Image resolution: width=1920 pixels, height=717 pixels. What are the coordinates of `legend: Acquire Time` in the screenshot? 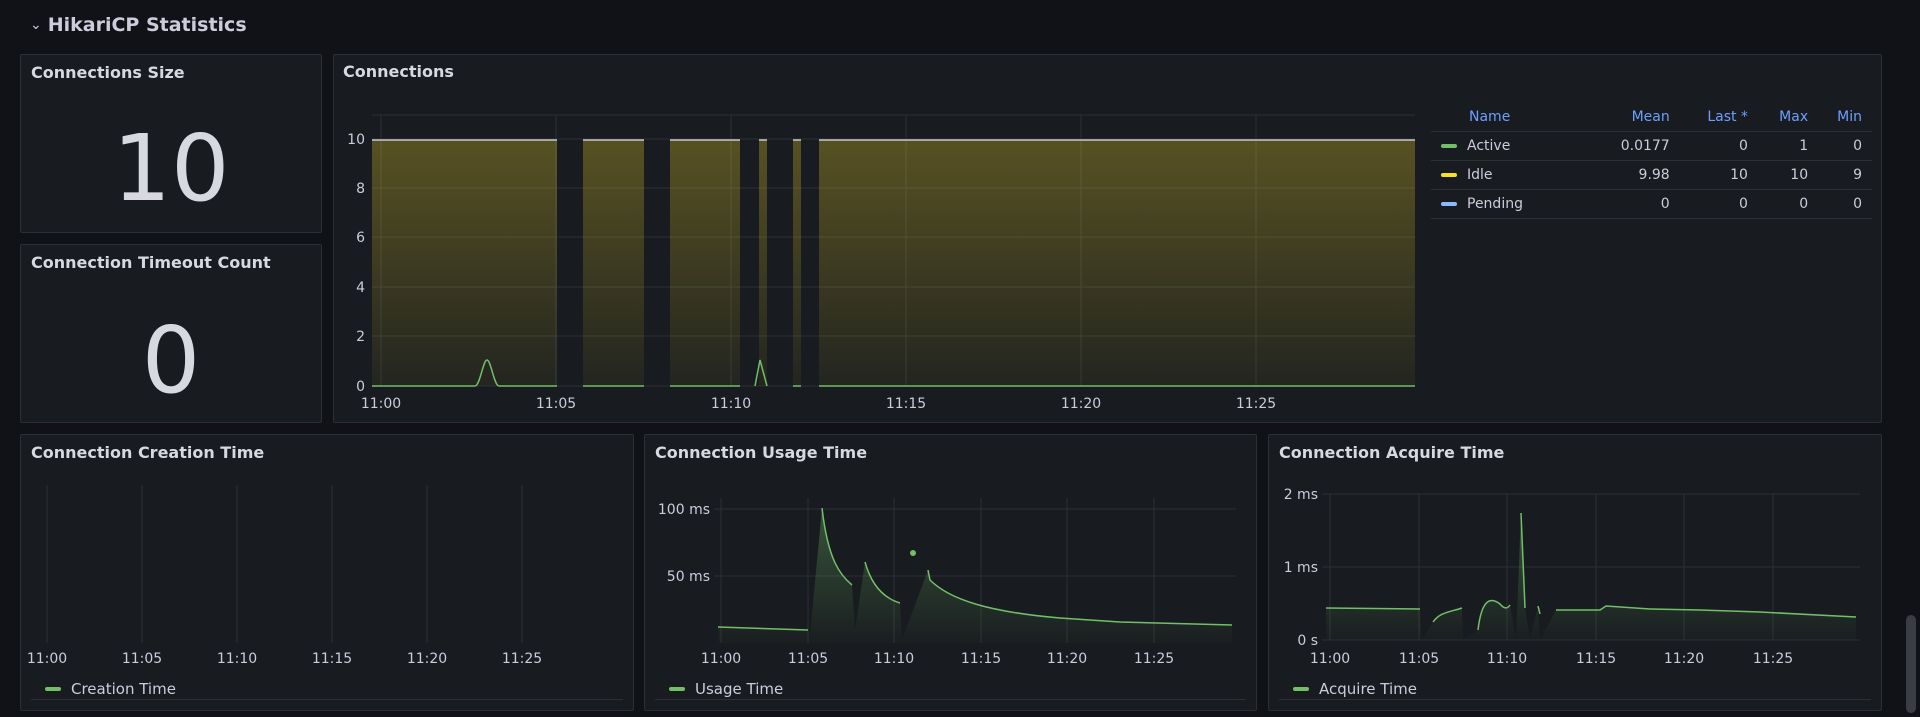 It's located at (1575, 690).